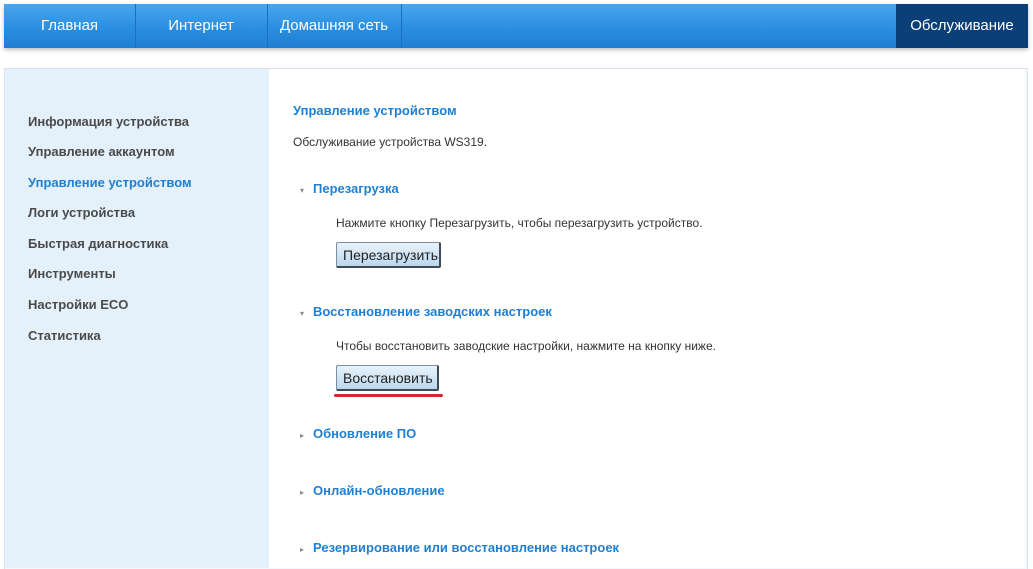 This screenshot has height=569, width=1033. Describe the element at coordinates (432, 311) in the screenshot. I see `section-factory-reset-header: Восстановление заводских настроек` at that location.